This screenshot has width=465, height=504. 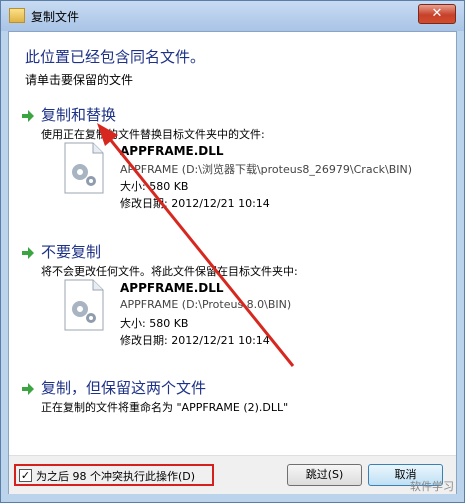 What do you see at coordinates (169, 271) in the screenshot?
I see `option-description: 将不会更改任何文件。将此文件保留在目标文件夹中:` at bounding box center [169, 271].